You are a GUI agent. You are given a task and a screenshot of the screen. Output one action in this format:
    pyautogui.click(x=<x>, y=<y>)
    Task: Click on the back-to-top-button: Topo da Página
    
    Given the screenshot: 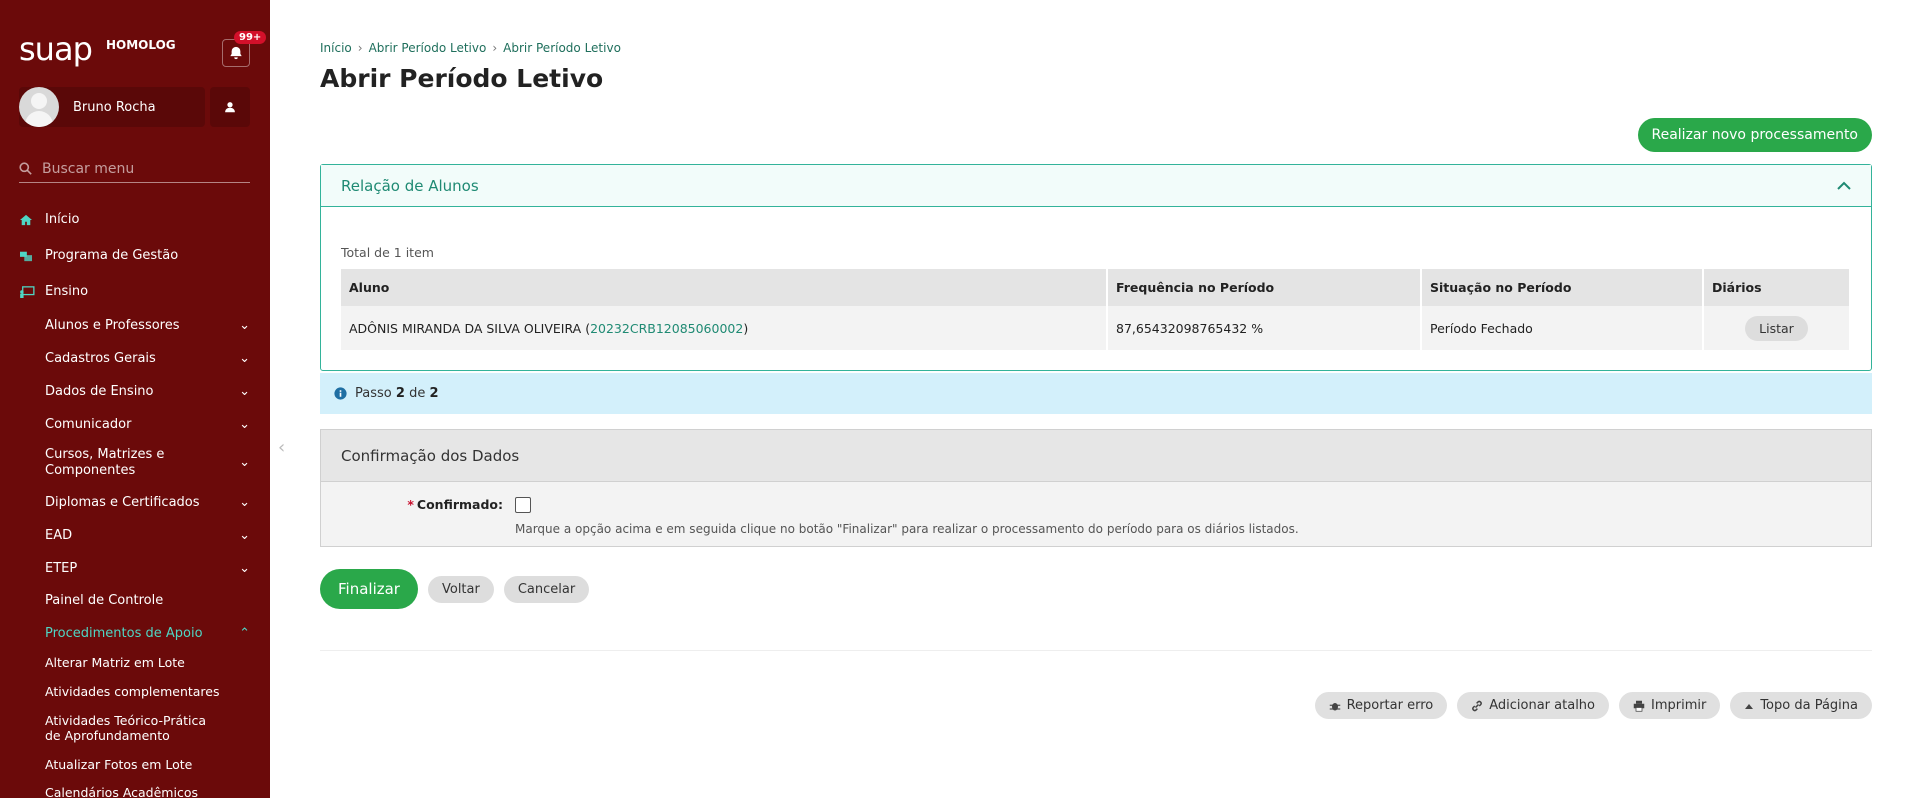 What is the action you would take?
    pyautogui.click(x=1801, y=705)
    